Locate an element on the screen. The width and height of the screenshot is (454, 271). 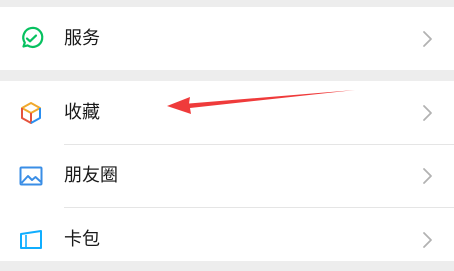
menu-item-label: 朋友圈 is located at coordinates (91, 175).